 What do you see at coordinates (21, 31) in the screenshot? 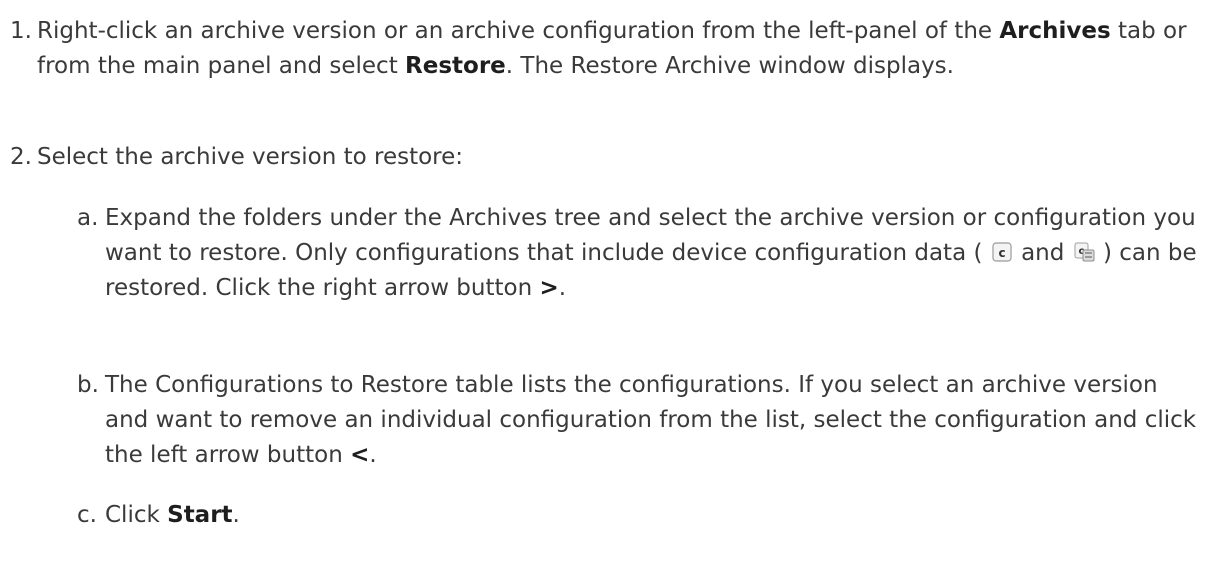
I see `step-number: 1.` at bounding box center [21, 31].